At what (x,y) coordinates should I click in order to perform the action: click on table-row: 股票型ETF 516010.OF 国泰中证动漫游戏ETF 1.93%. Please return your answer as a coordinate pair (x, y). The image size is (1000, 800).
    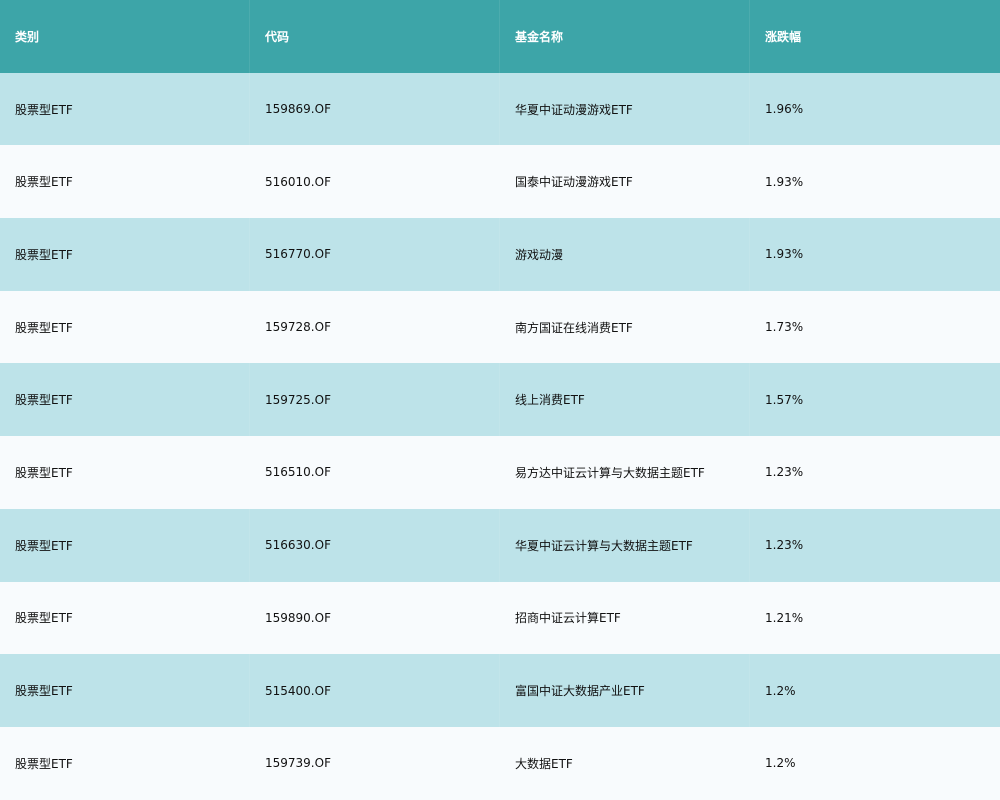
    Looking at the image, I should click on (500, 182).